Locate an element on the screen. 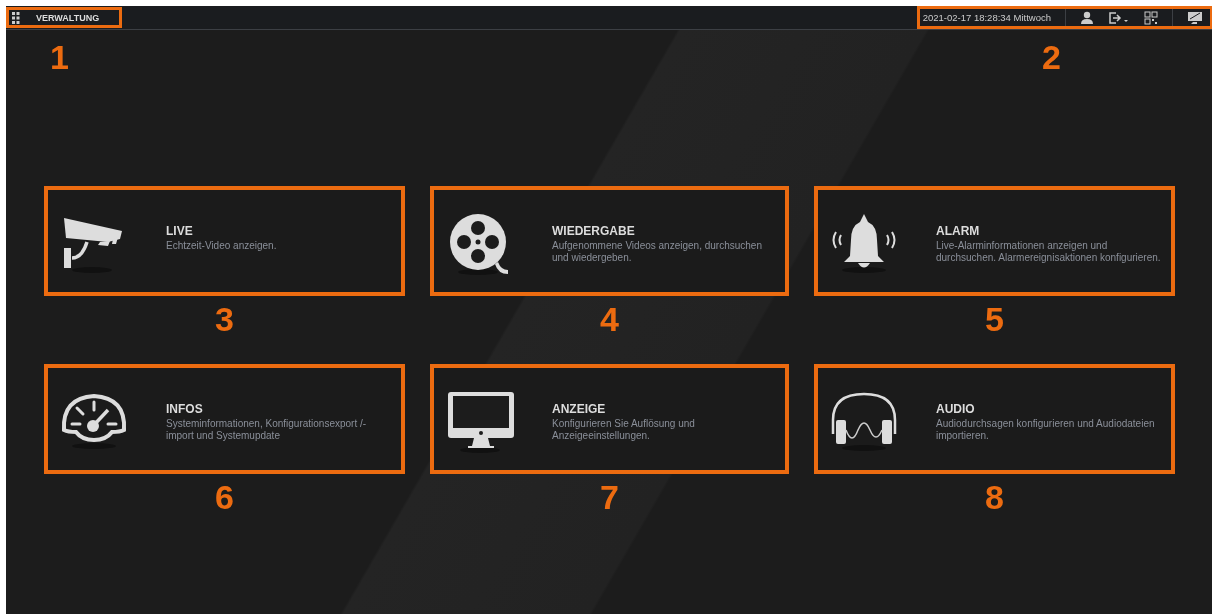  tile-description: Aufgenommene Videos anzeigen, durchsuchen und wiedergeben. is located at coordinates (657, 251).